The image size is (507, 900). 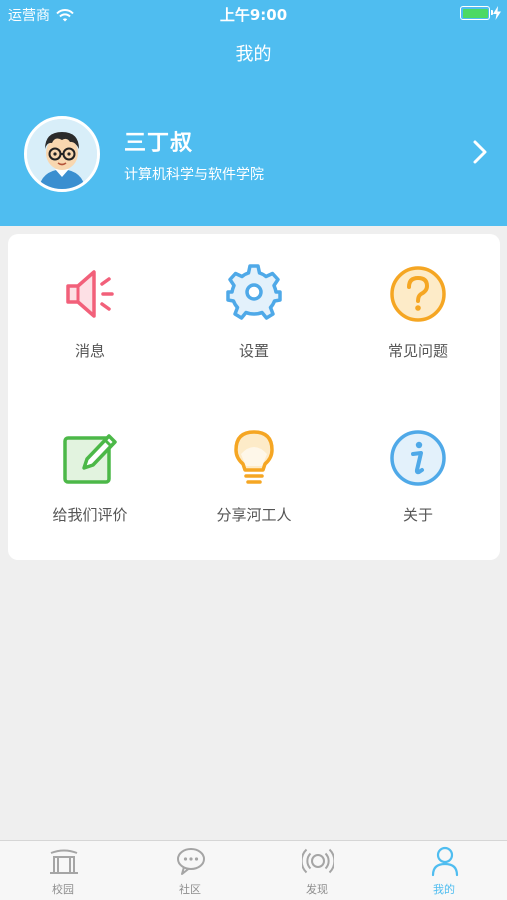 I want to click on menu-item-about: 关于, so click(x=418, y=463).